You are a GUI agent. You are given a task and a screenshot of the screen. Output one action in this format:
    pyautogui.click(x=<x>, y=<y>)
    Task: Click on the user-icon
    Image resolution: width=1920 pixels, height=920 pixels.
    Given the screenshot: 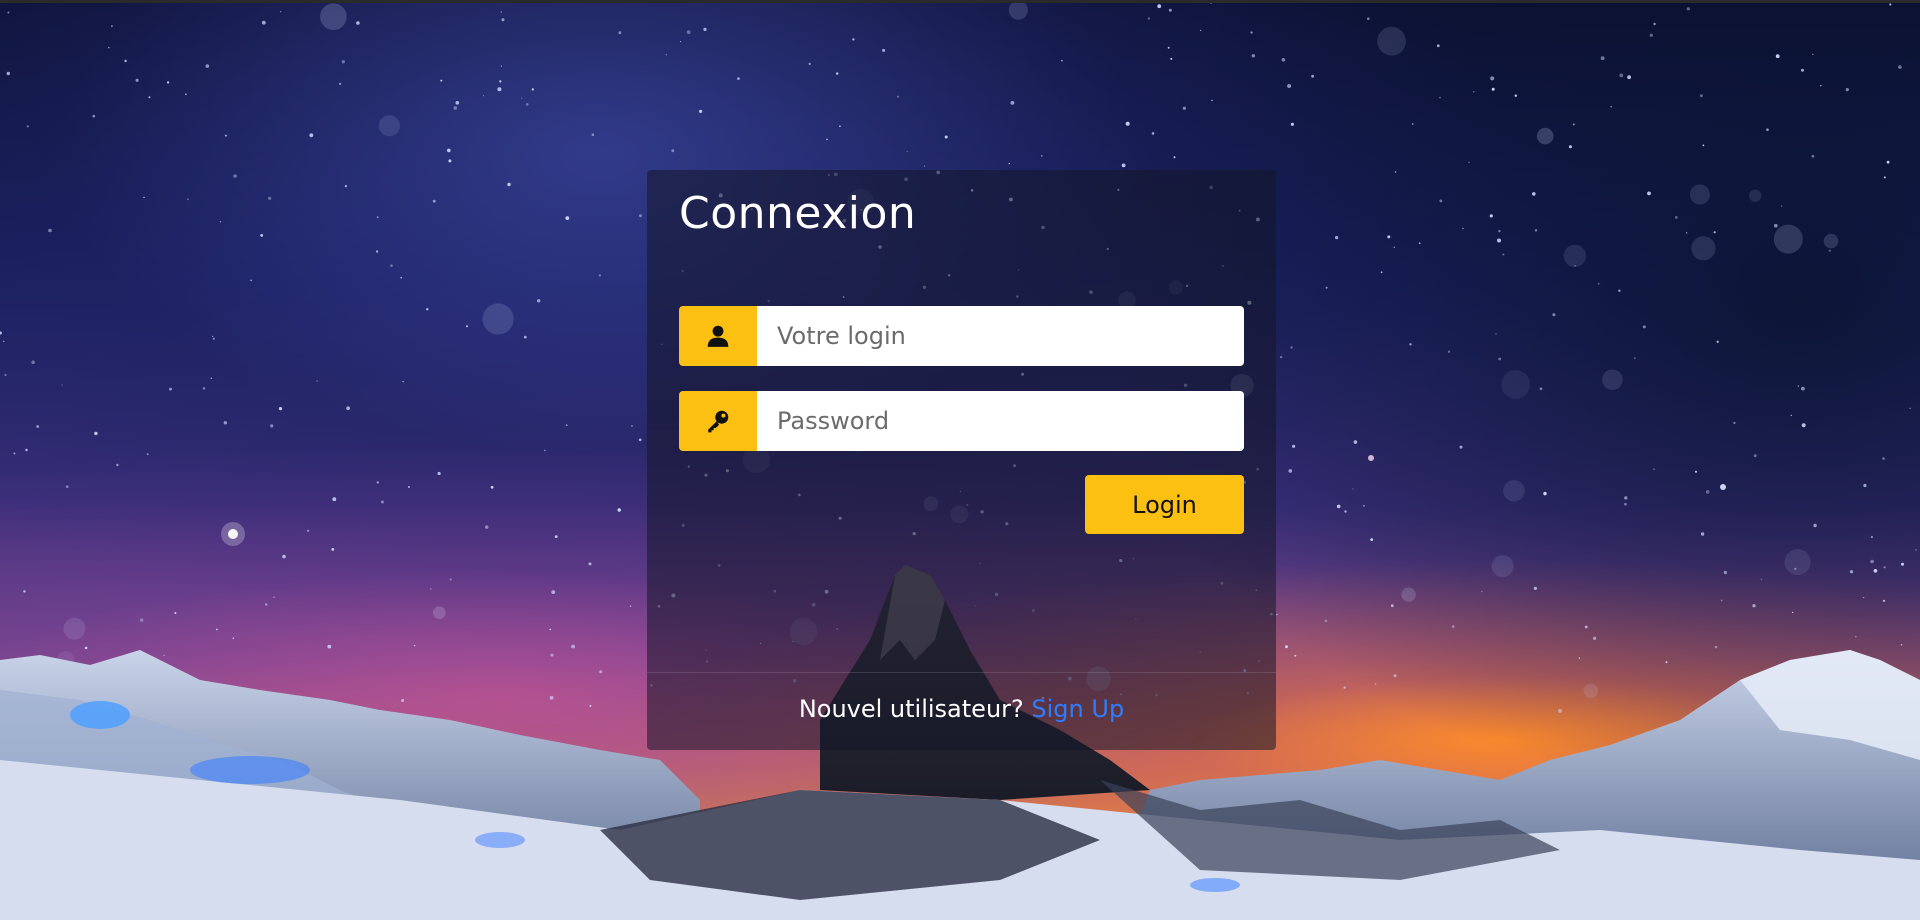 What is the action you would take?
    pyautogui.click(x=718, y=336)
    